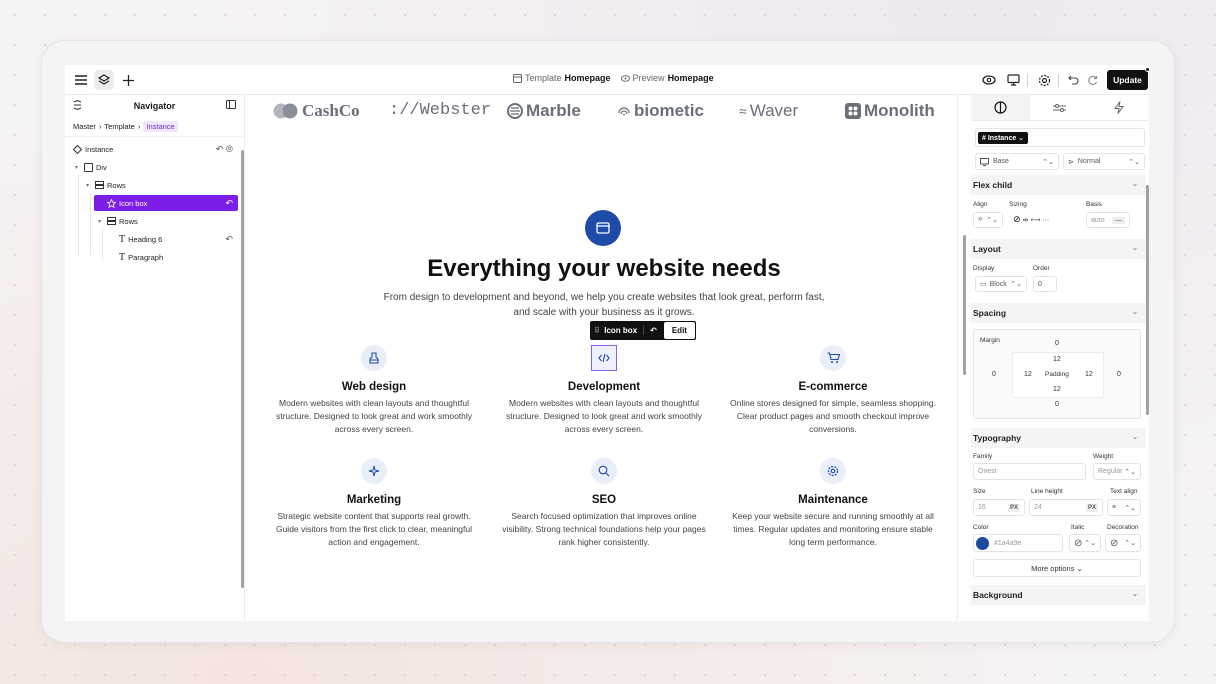  Describe the element at coordinates (166, 203) in the screenshot. I see `tree-node-icon-box: Icon box ↶` at that location.